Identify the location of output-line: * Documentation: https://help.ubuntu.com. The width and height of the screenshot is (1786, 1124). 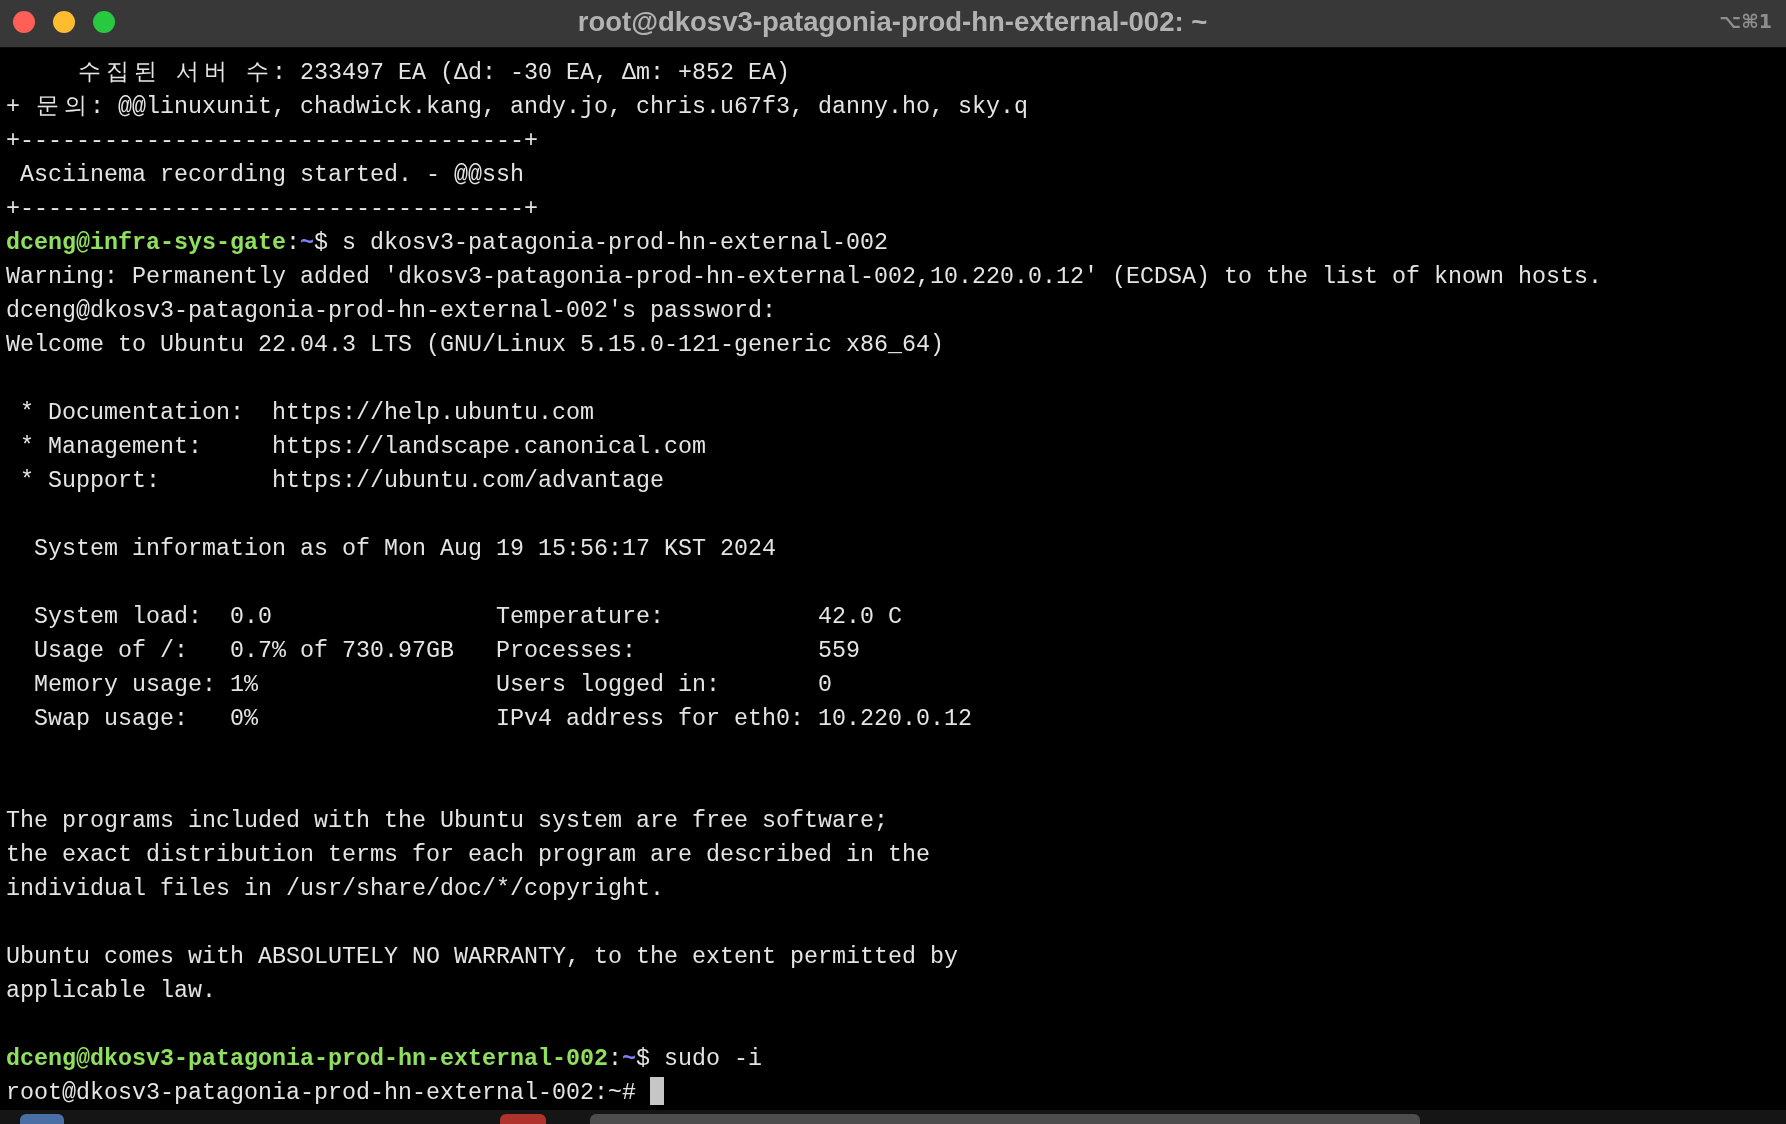
(306, 413).